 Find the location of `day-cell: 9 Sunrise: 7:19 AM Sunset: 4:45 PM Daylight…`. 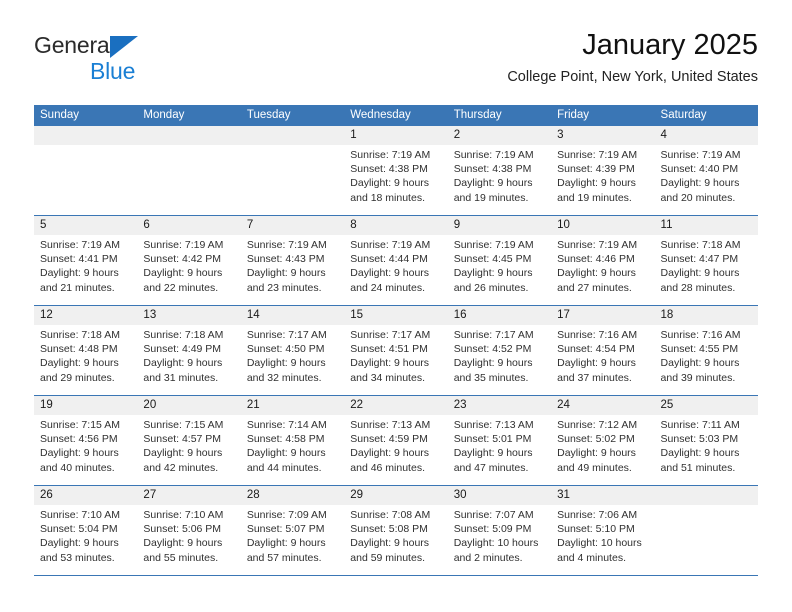

day-cell: 9 Sunrise: 7:19 AM Sunset: 4:45 PM Daylight… is located at coordinates (499, 260).